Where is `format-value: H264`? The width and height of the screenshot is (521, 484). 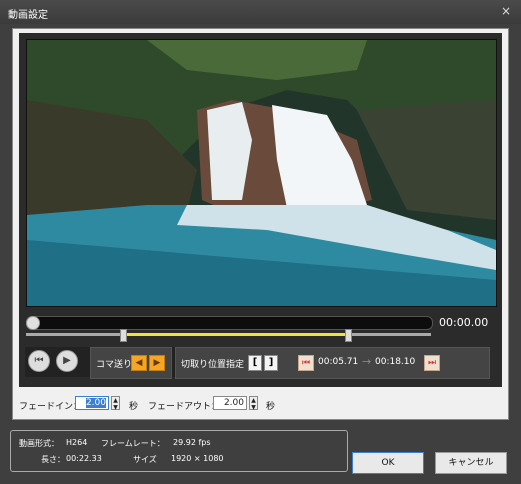
format-value: H264 is located at coordinates (77, 442).